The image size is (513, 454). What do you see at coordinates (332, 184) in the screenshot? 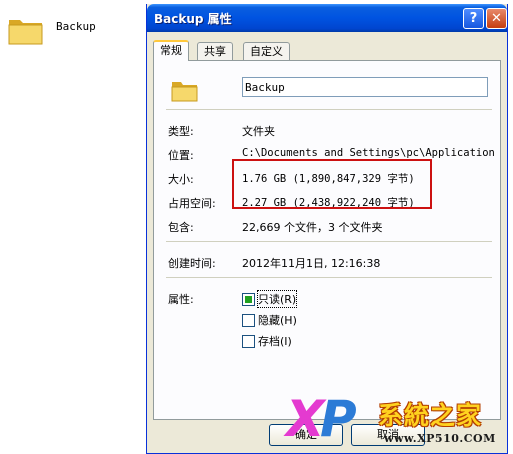
I see `highlight-box` at bounding box center [332, 184].